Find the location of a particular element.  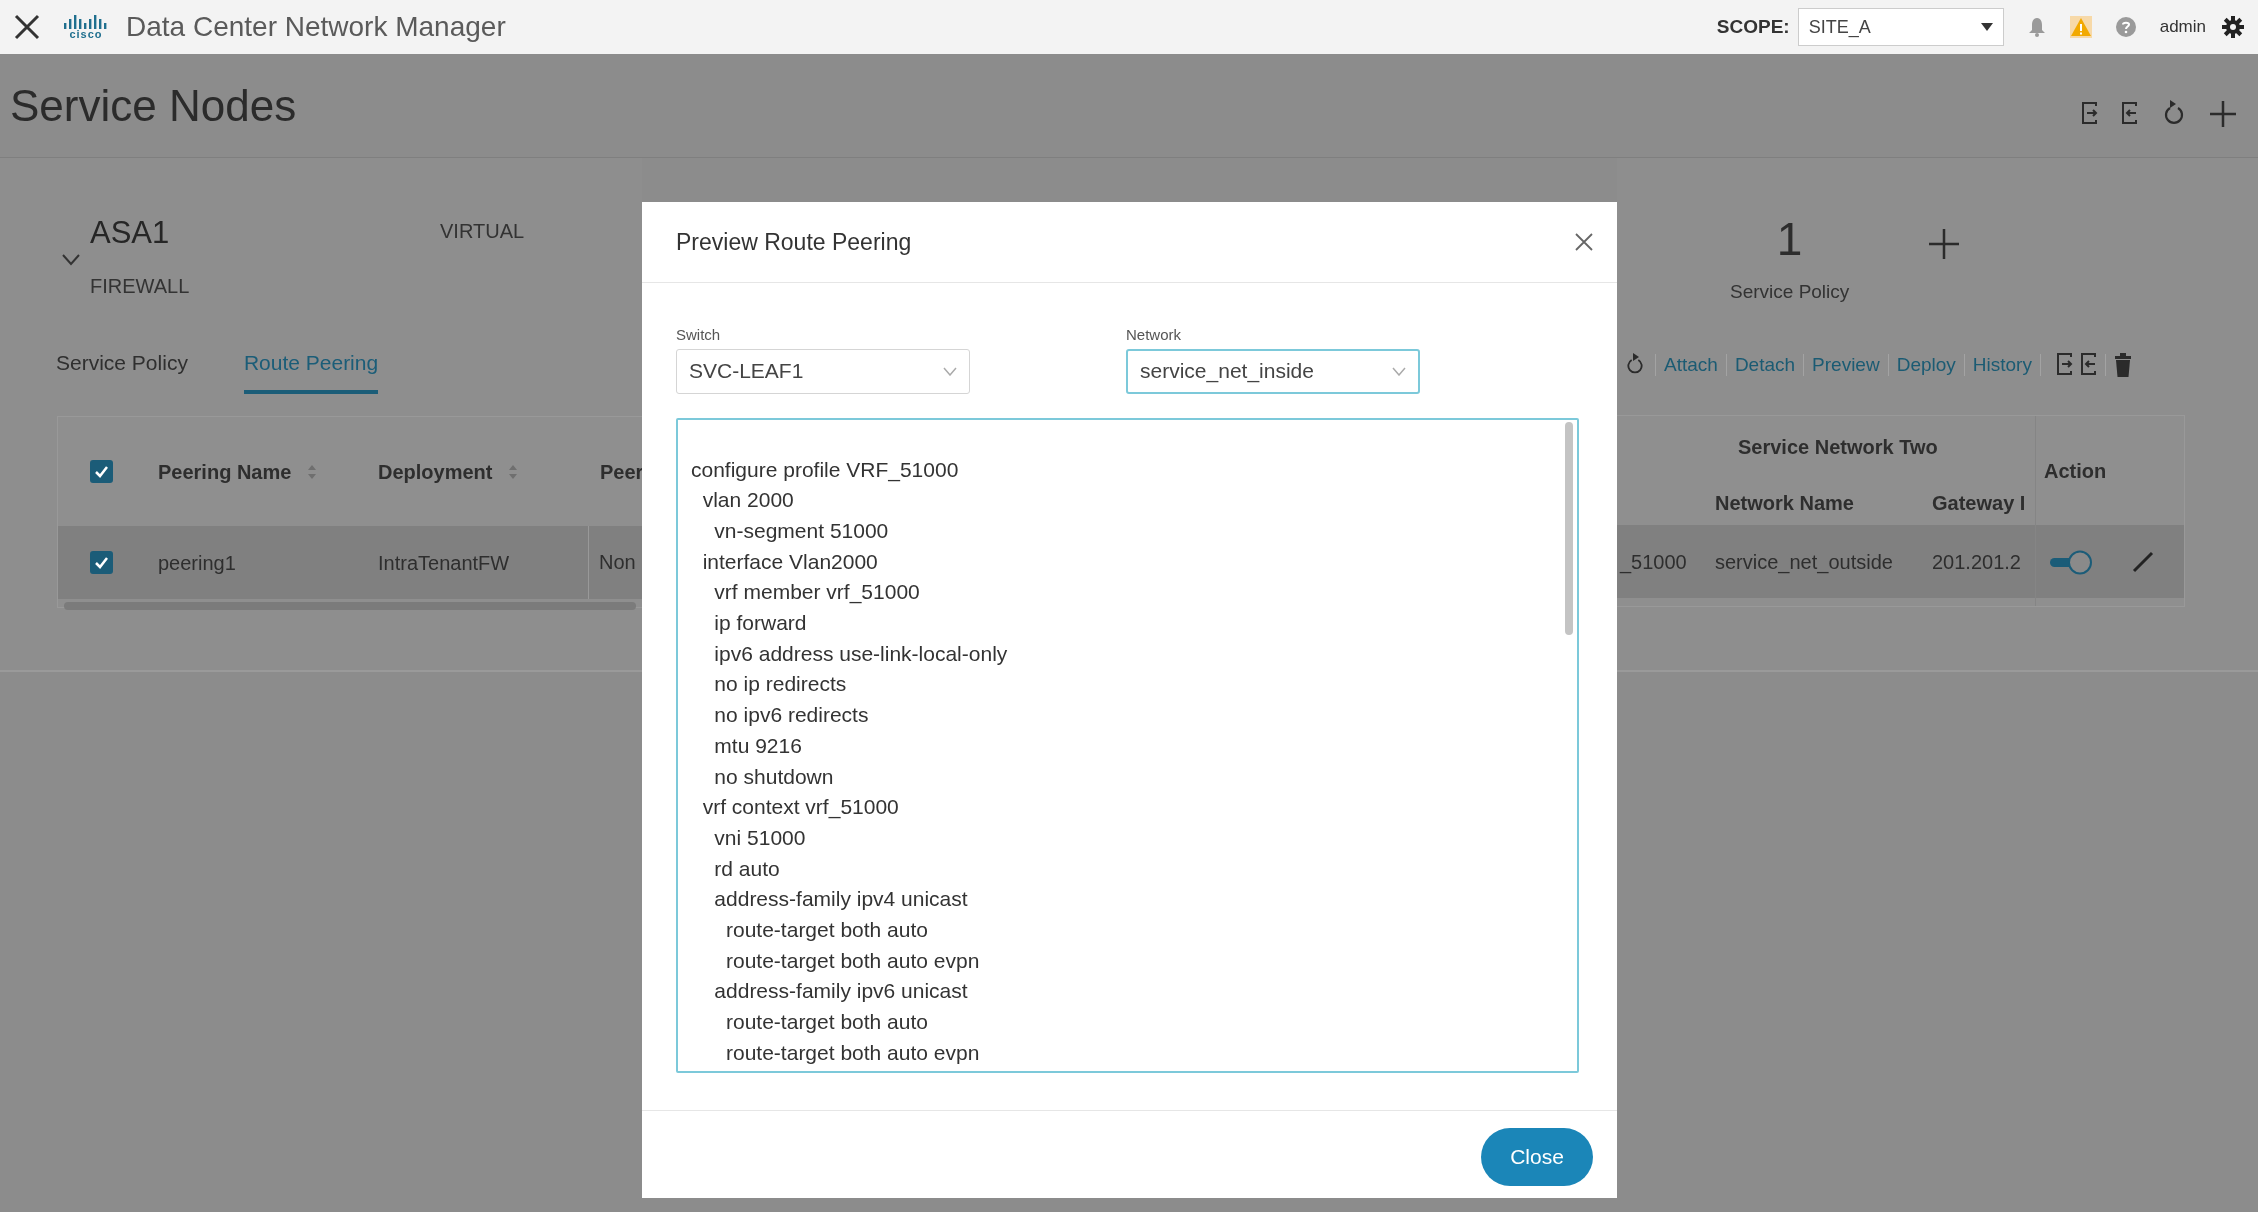

field-label: Network is located at coordinates (1154, 335).